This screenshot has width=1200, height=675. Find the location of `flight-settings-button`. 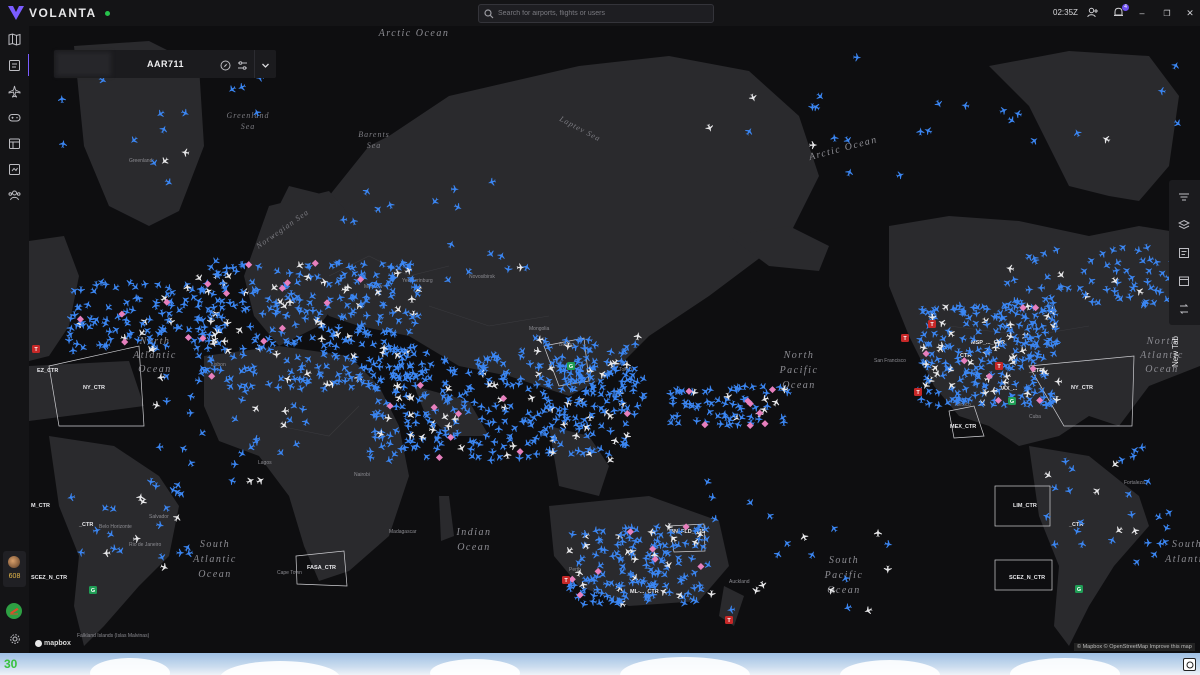

flight-settings-button is located at coordinates (242, 64).